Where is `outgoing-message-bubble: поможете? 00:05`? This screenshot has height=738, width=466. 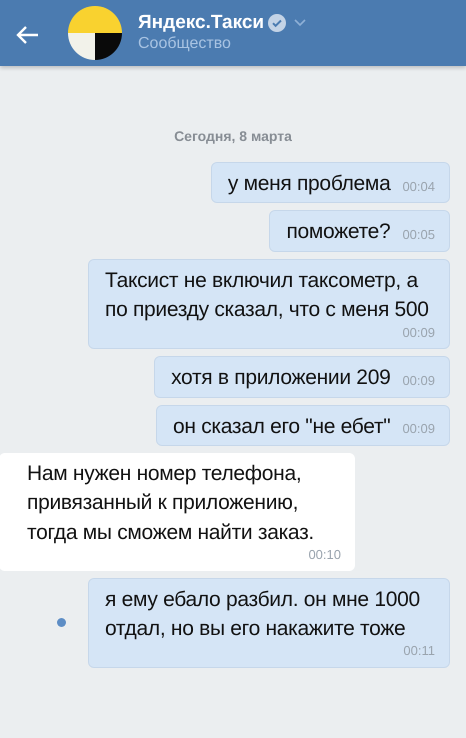
outgoing-message-bubble: поможете? 00:05 is located at coordinates (359, 231).